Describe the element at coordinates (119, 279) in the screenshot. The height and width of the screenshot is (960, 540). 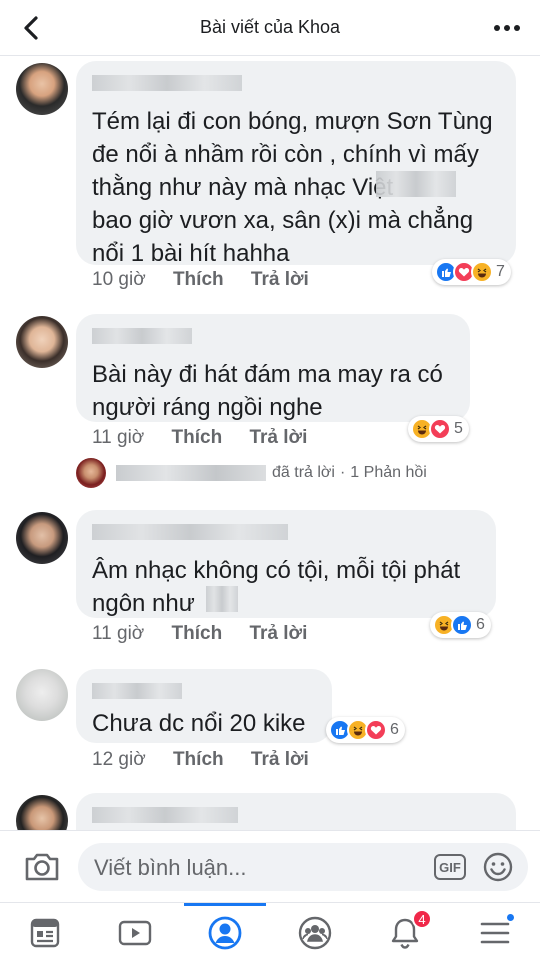
I see `comment-time: 10 giờ` at that location.